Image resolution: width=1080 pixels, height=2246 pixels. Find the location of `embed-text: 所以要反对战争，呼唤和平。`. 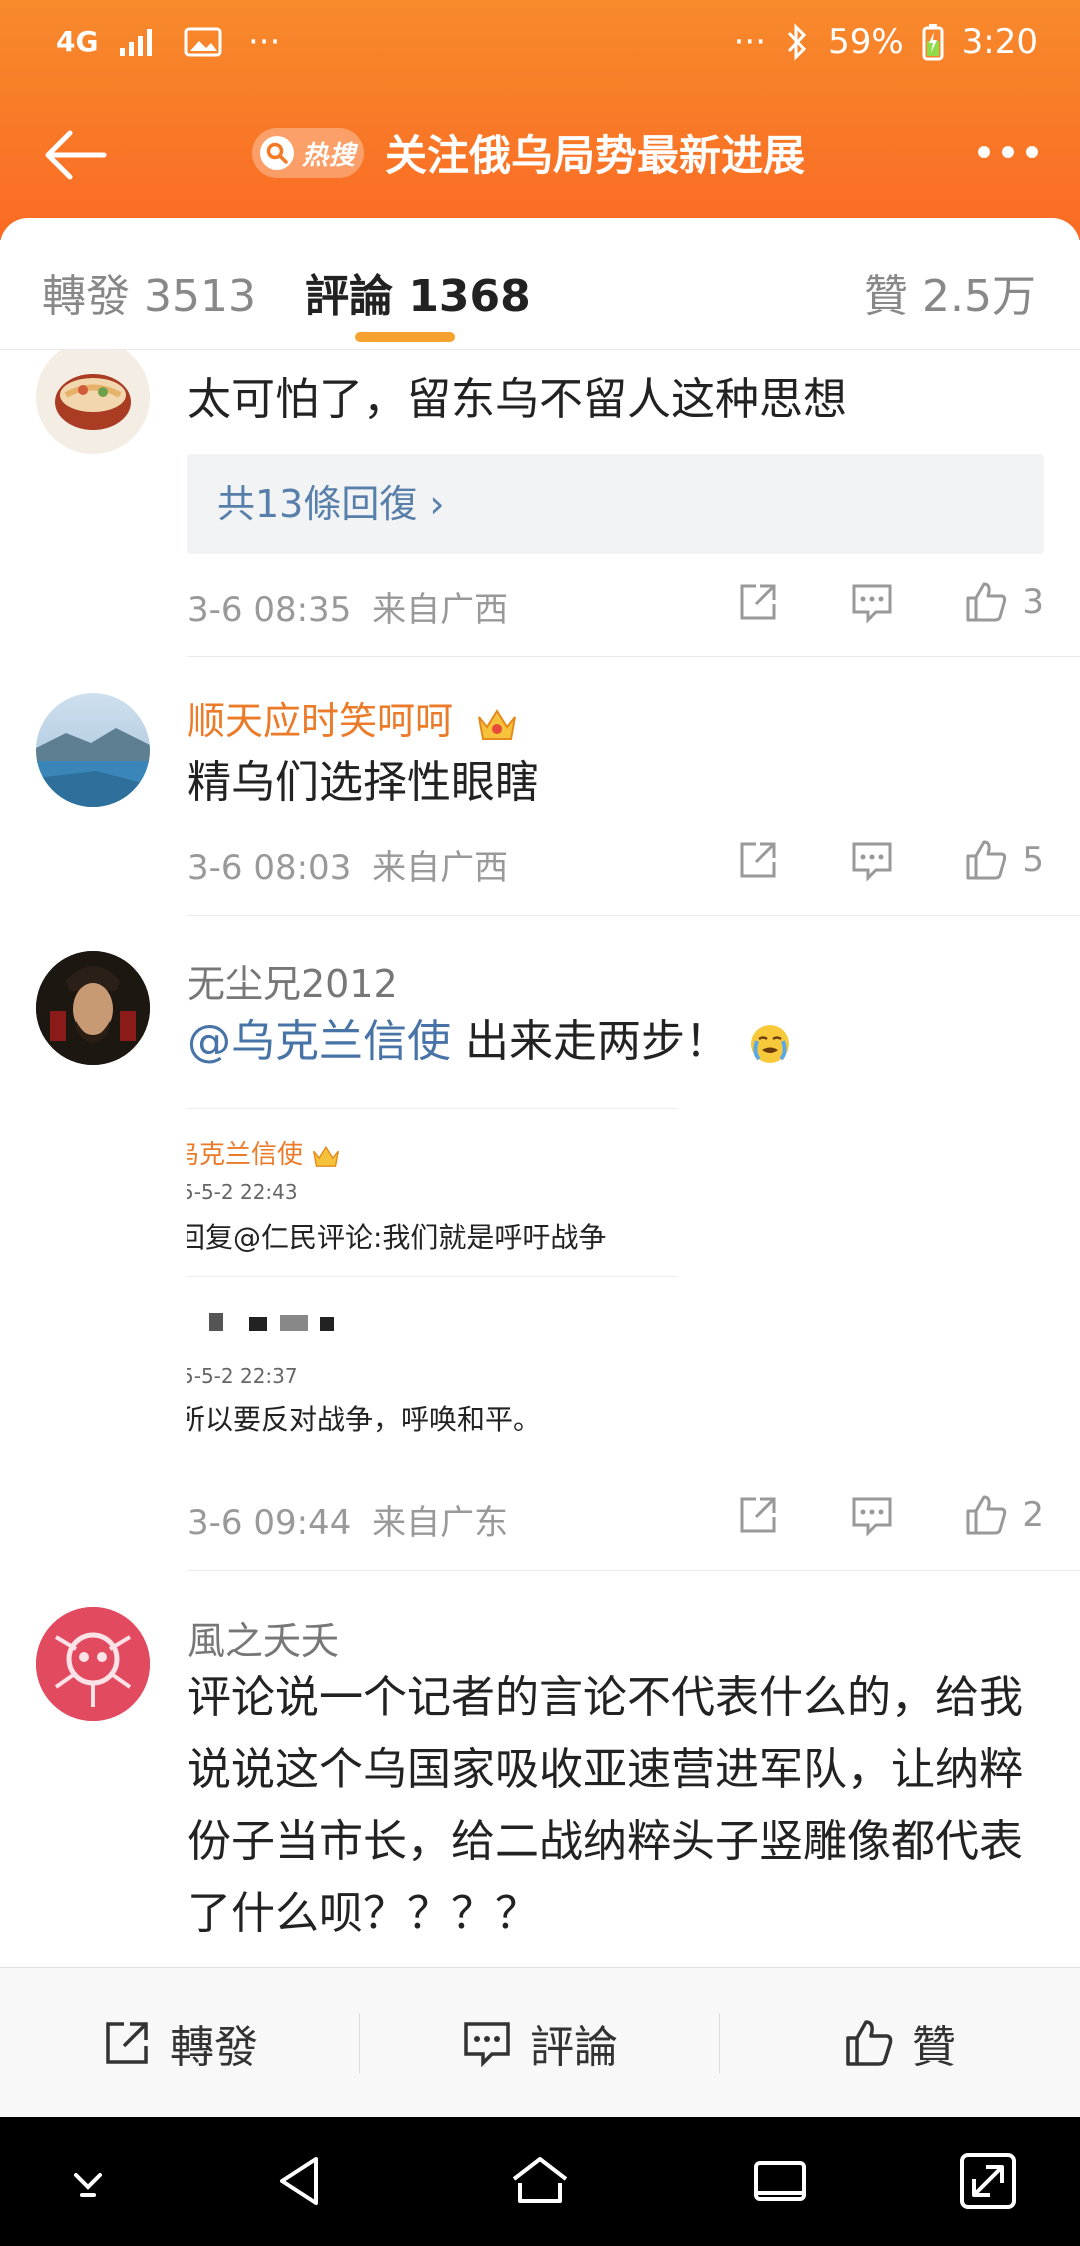

embed-text: 所以要反对战争，呼唤和平。 is located at coordinates (364, 1419).